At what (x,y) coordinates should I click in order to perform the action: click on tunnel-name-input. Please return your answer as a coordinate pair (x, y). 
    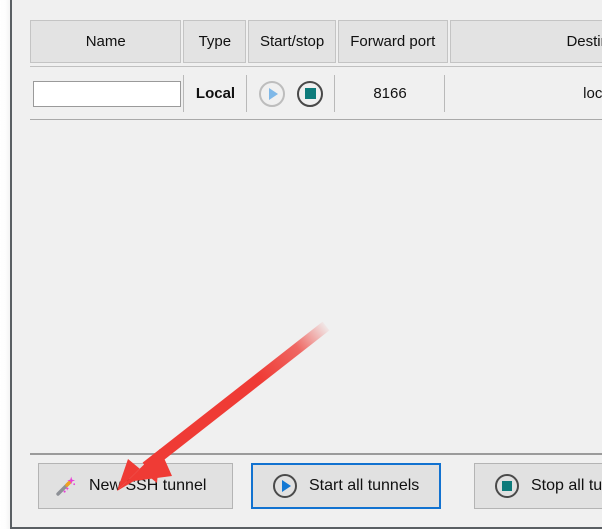
    Looking at the image, I should click on (107, 93).